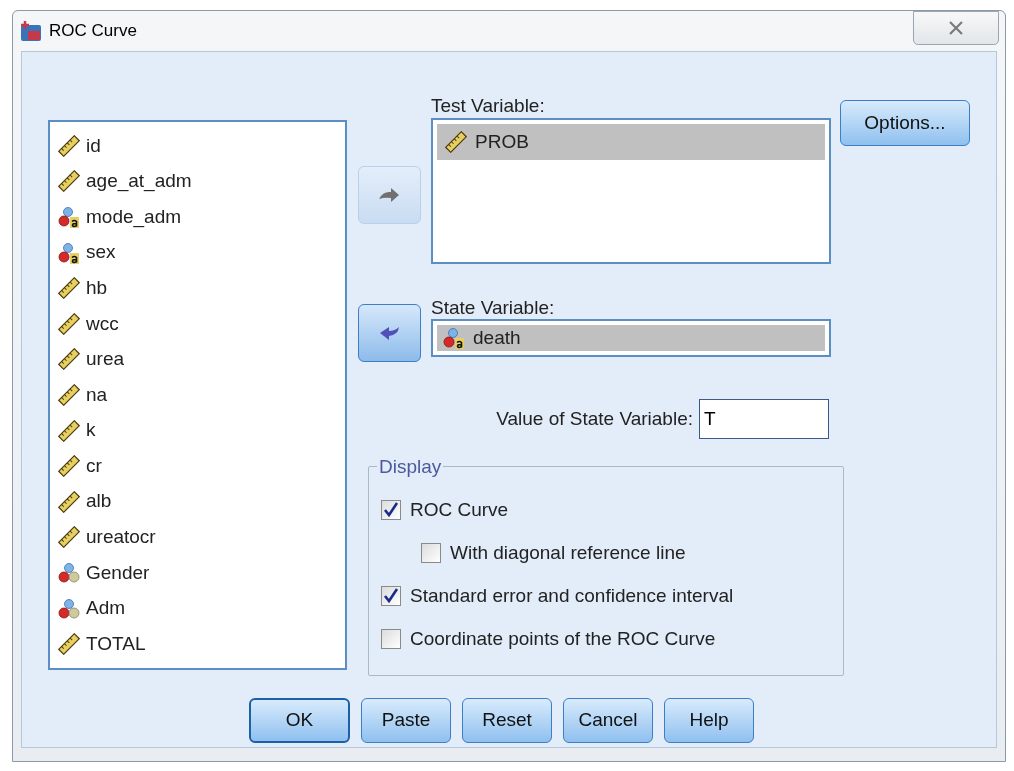  What do you see at coordinates (608, 720) in the screenshot?
I see `dialog-button: Cancel` at bounding box center [608, 720].